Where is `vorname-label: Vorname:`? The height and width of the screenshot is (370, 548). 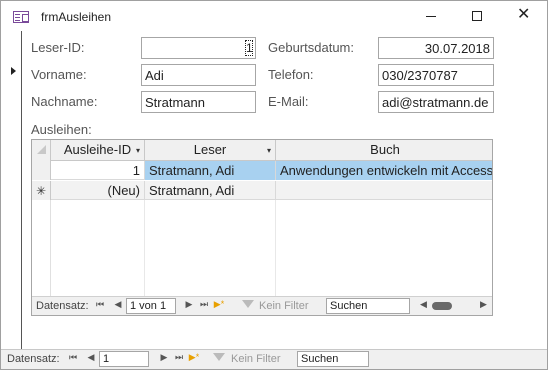 vorname-label: Vorname: is located at coordinates (59, 74).